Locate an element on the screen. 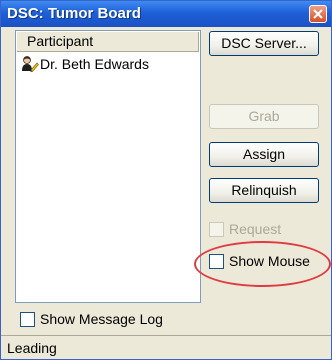 This screenshot has width=332, height=360. participant-row: Dr. Beth Edwards is located at coordinates (108, 64).